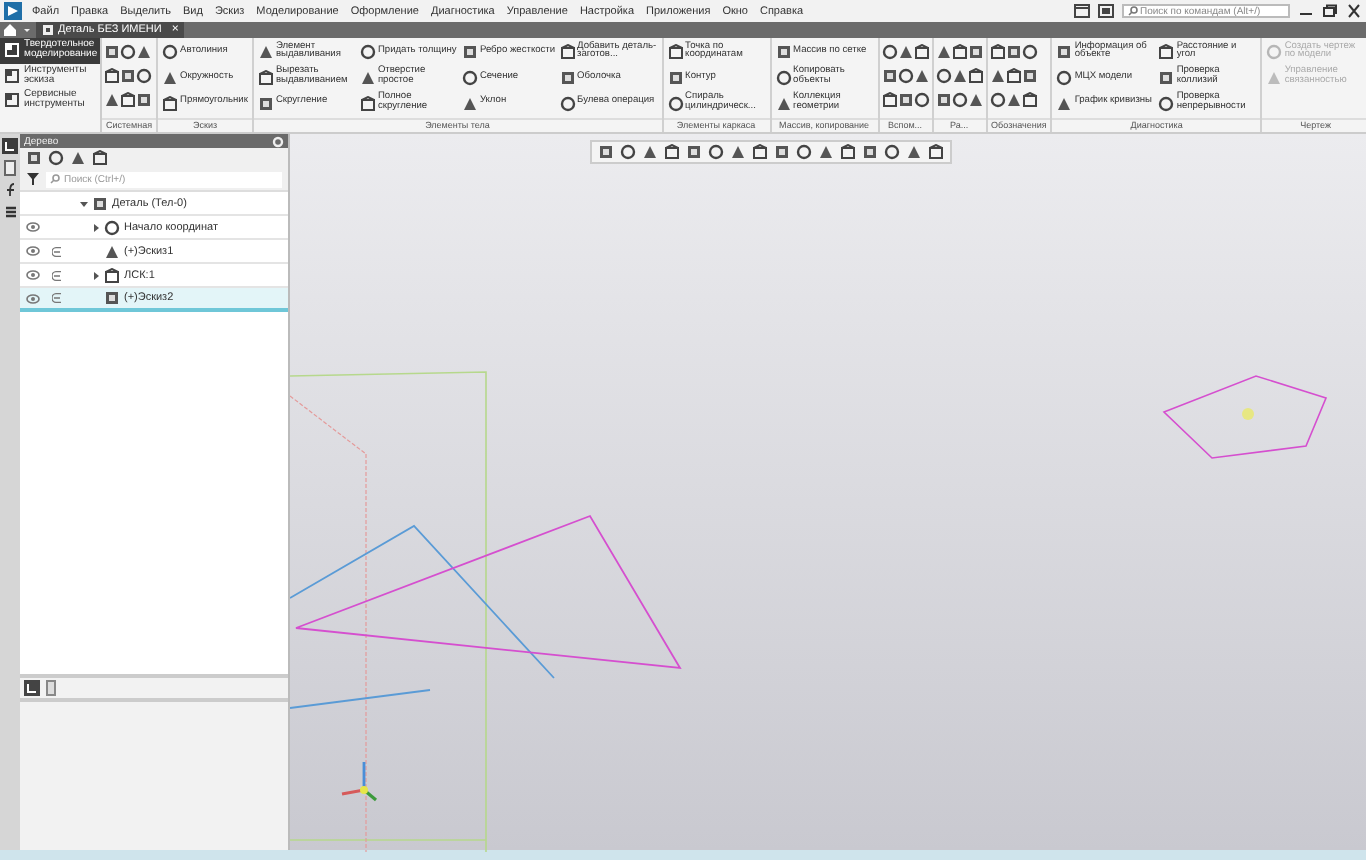  What do you see at coordinates (278, 141) in the screenshot?
I see `settings-icon` at bounding box center [278, 141].